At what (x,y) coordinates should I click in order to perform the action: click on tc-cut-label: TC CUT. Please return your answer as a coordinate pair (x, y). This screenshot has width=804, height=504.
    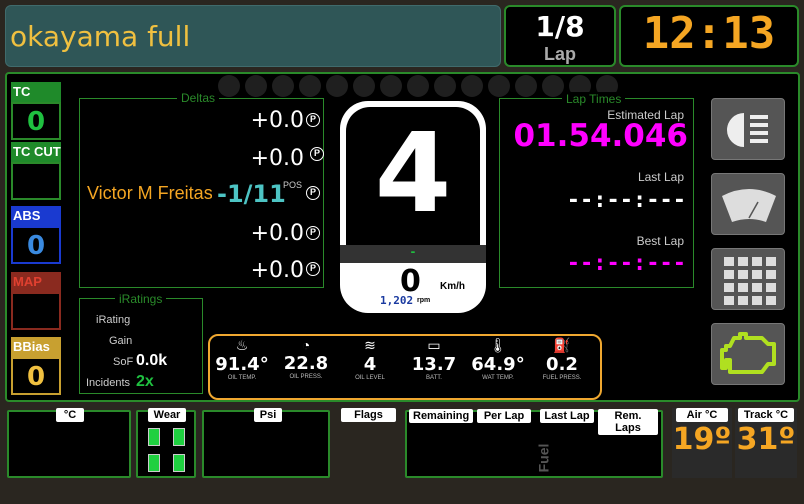
    Looking at the image, I should click on (36, 152).